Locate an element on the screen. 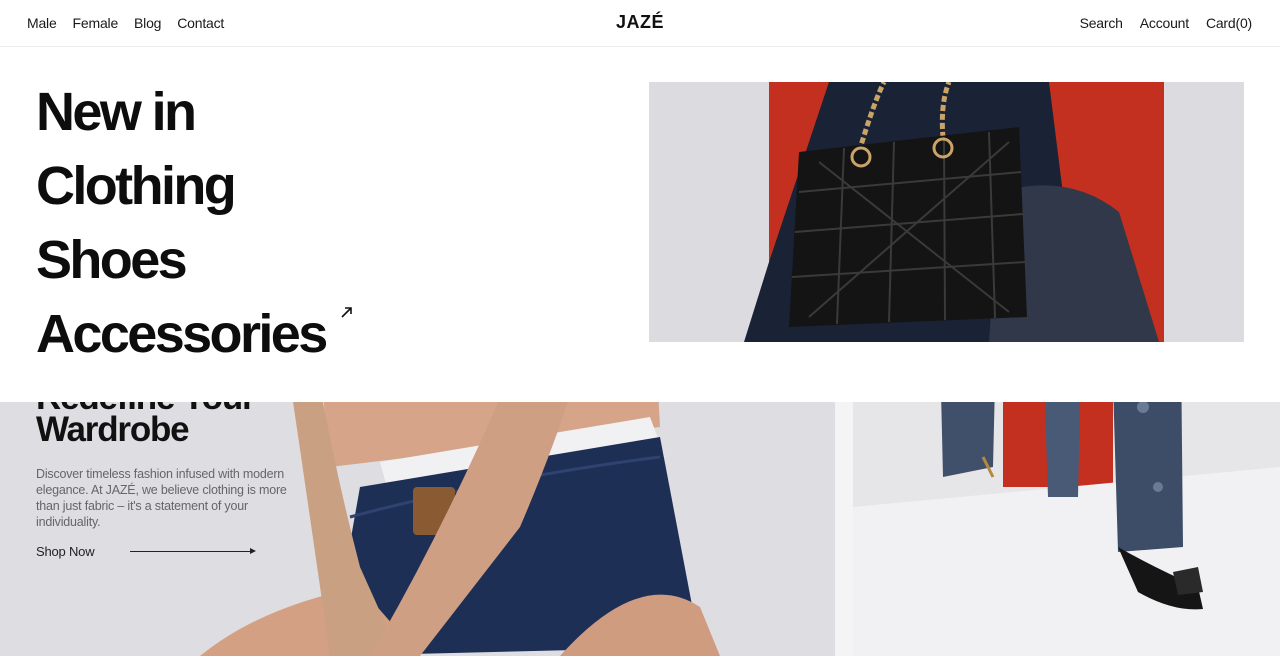 The image size is (1280, 656). menu-item-clothing: Clothing is located at coordinates (181, 186).